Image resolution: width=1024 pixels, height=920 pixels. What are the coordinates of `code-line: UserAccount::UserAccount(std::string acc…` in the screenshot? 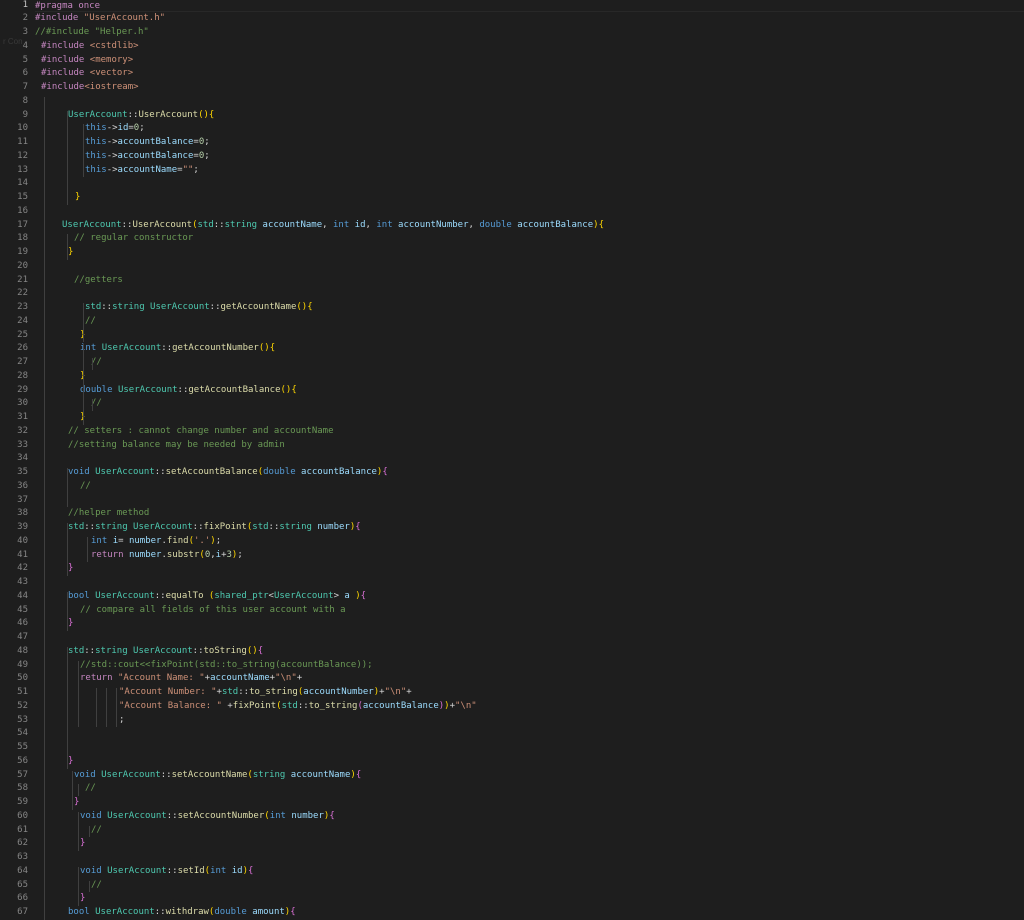 It's located at (529, 226).